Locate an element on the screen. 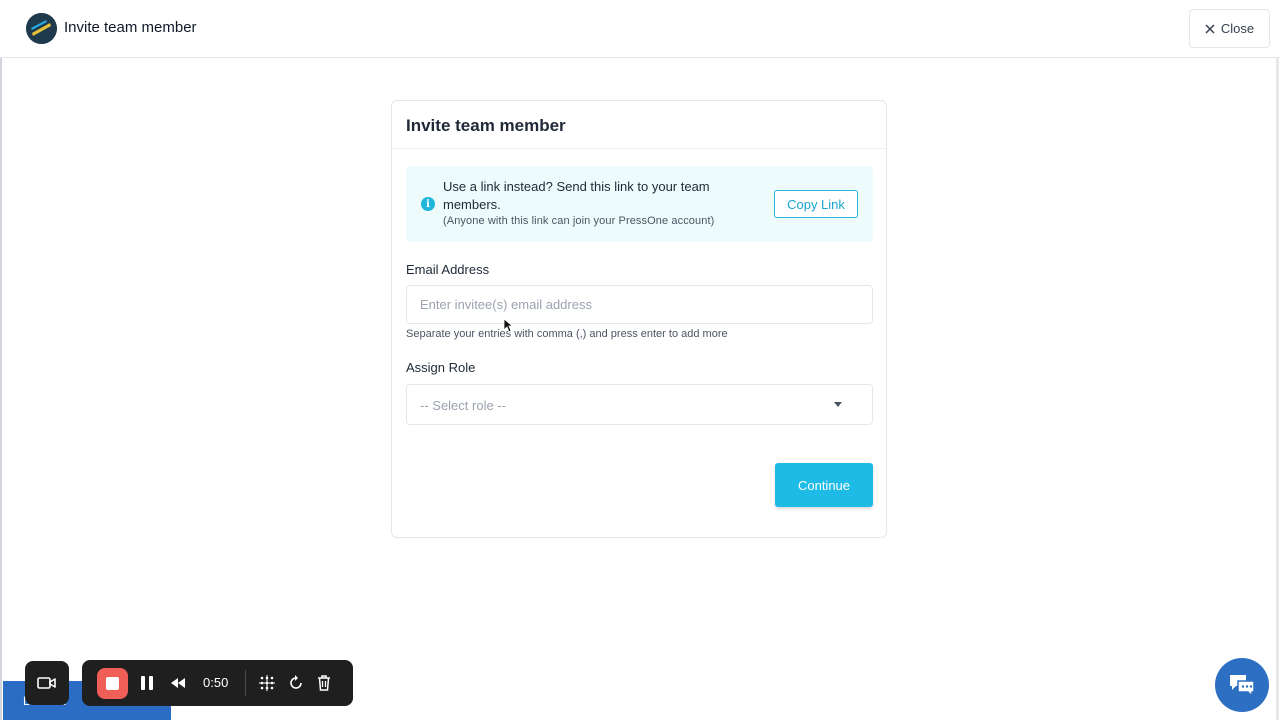  toolbar-divider is located at coordinates (245, 683).